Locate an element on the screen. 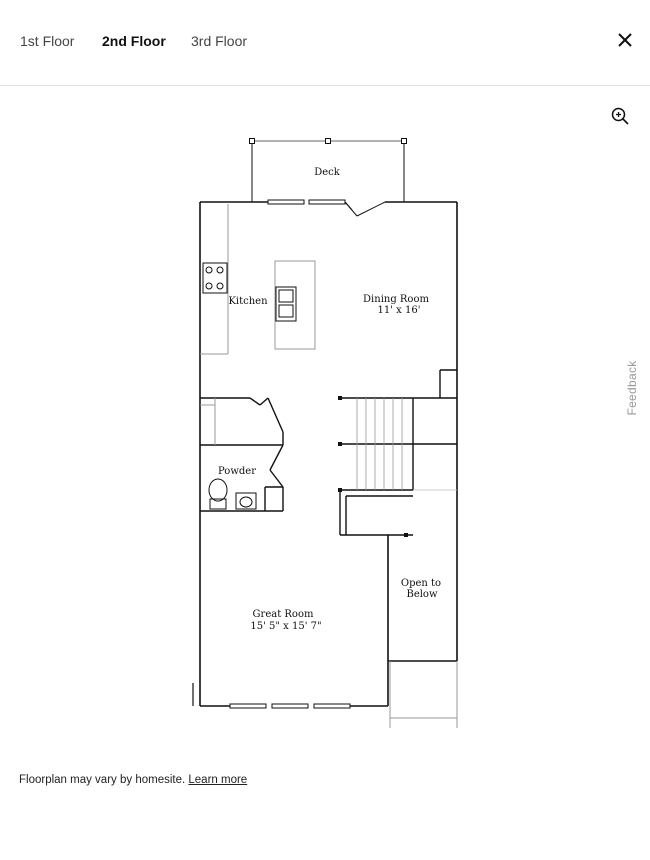 Image resolution: width=650 pixels, height=860 pixels. interior-walls is located at coordinates (242, 454).